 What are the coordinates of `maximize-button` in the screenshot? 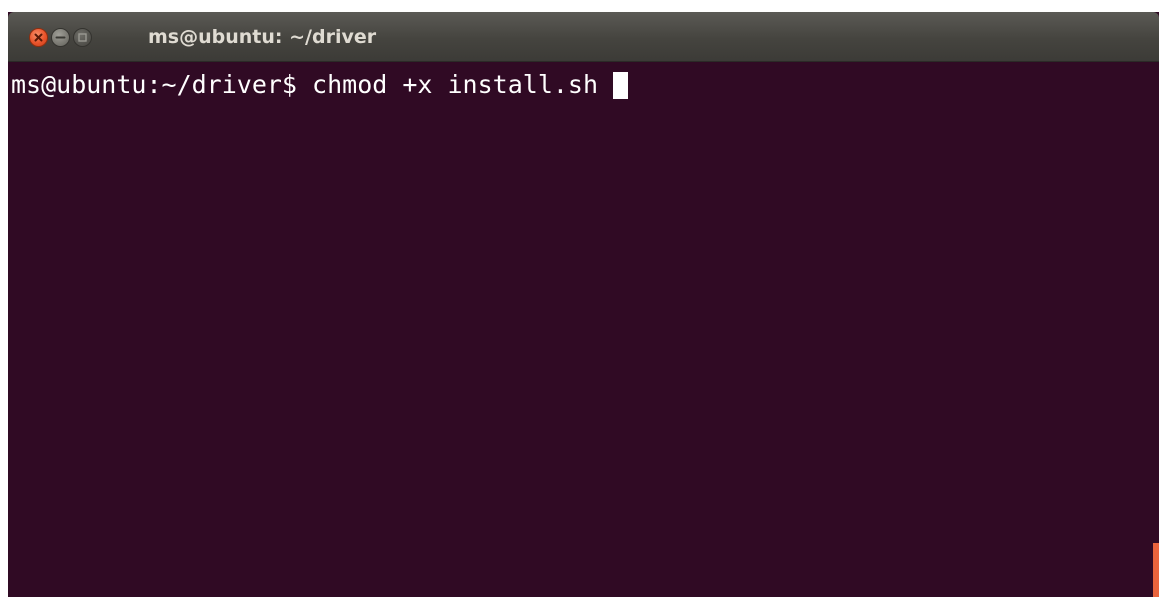 It's located at (82, 37).